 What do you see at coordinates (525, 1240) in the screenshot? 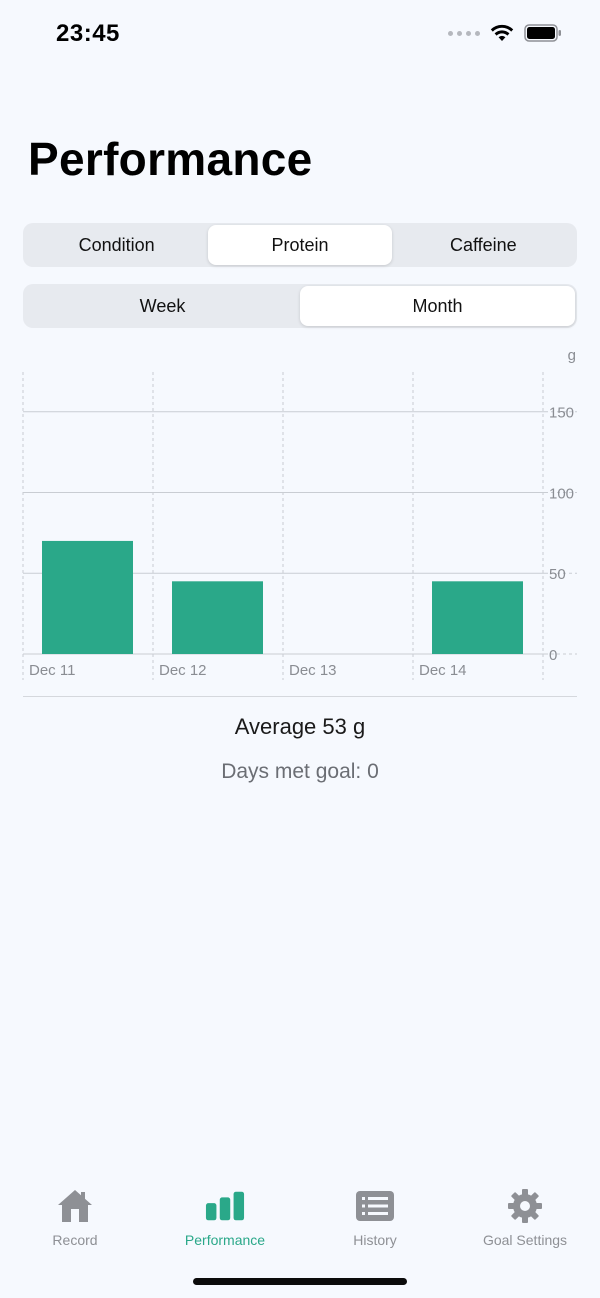
I see `tab-label: Goal Settings` at bounding box center [525, 1240].